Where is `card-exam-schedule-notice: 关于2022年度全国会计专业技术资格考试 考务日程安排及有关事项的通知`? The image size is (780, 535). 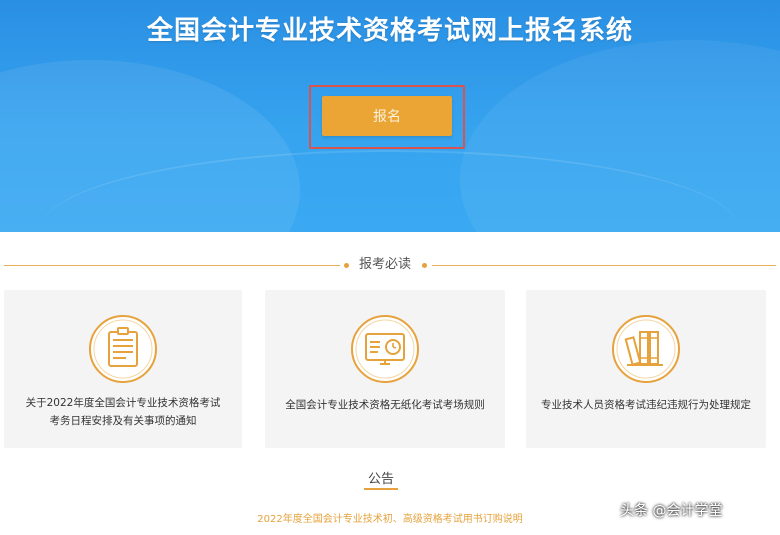
card-exam-schedule-notice: 关于2022年度全国会计专业技术资格考试 考务日程安排及有关事项的通知 is located at coordinates (123, 369).